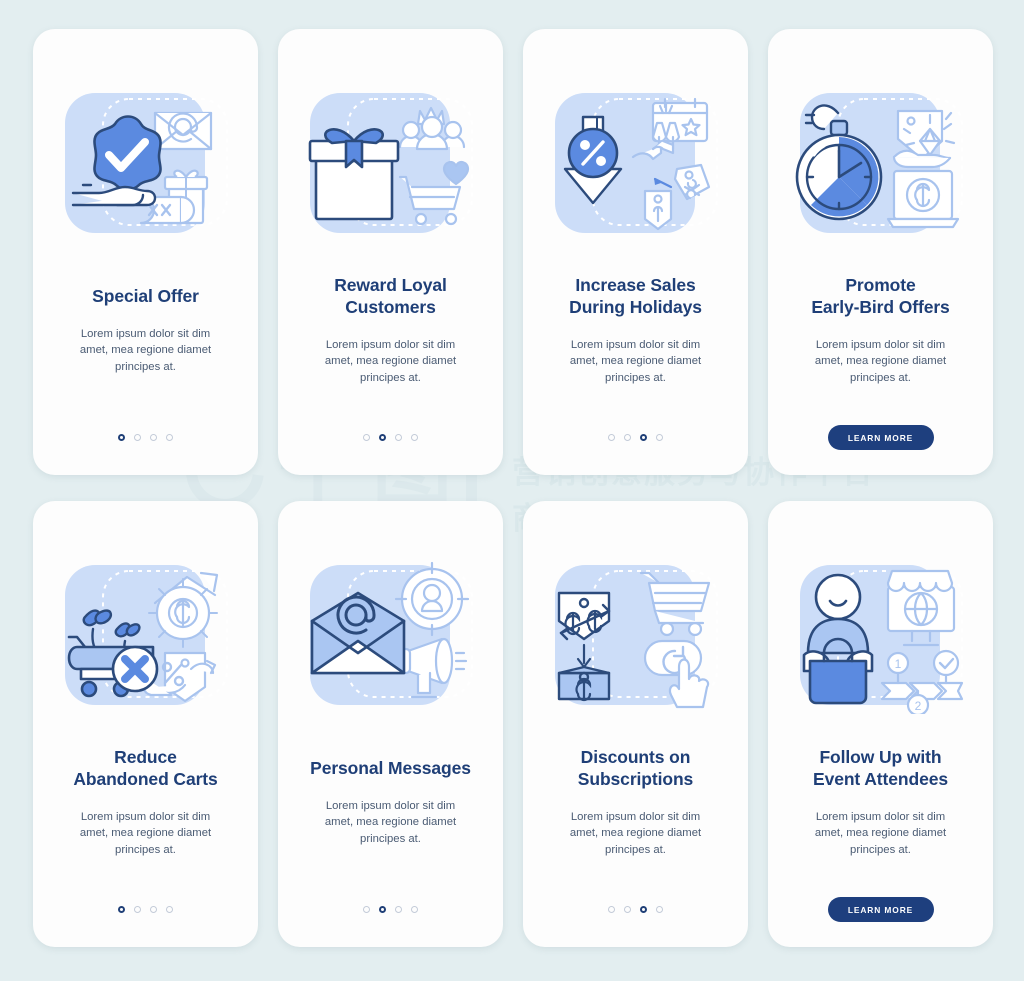 Image resolution: width=1024 pixels, height=981 pixels. What do you see at coordinates (145, 163) in the screenshot?
I see `hand-holding-star-check-envelope-gift-illustration` at bounding box center [145, 163].